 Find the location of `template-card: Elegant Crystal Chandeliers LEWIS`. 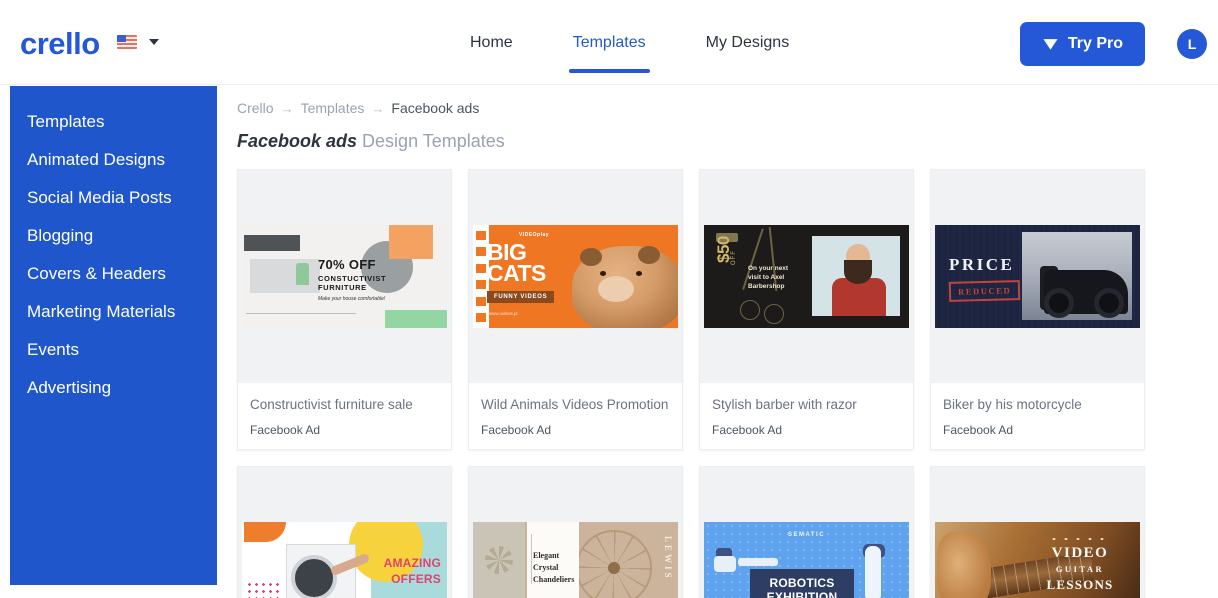

template-card: Elegant Crystal Chandeliers LEWIS is located at coordinates (575, 532).